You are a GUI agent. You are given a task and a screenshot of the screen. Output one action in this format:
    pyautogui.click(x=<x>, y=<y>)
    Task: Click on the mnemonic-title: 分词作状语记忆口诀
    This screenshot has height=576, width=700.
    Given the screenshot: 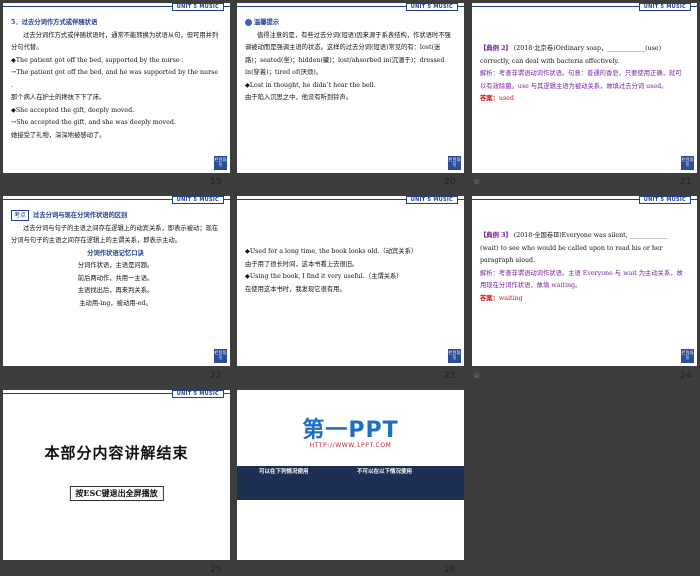 What is the action you would take?
    pyautogui.click(x=115, y=253)
    